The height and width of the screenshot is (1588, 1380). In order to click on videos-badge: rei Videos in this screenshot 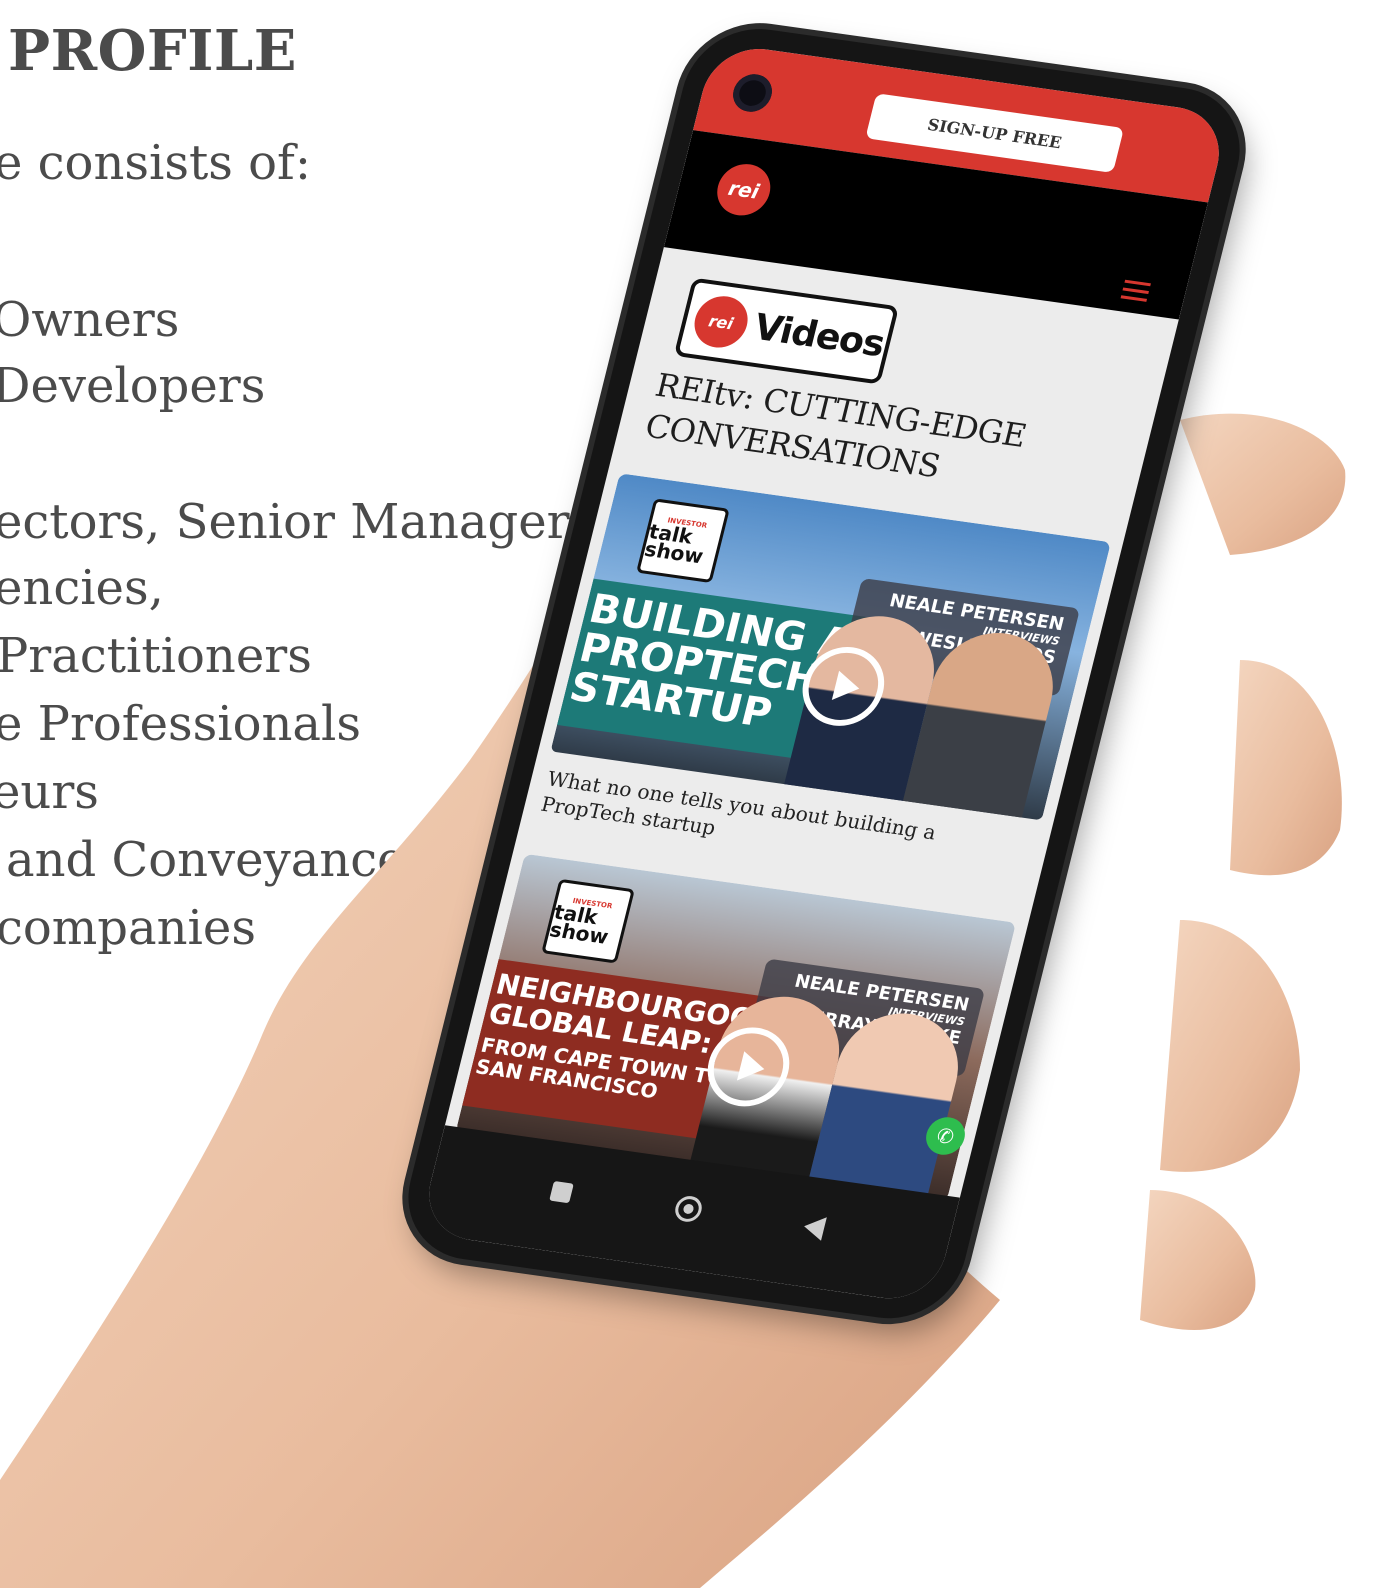, I will do `click(786, 331)`.